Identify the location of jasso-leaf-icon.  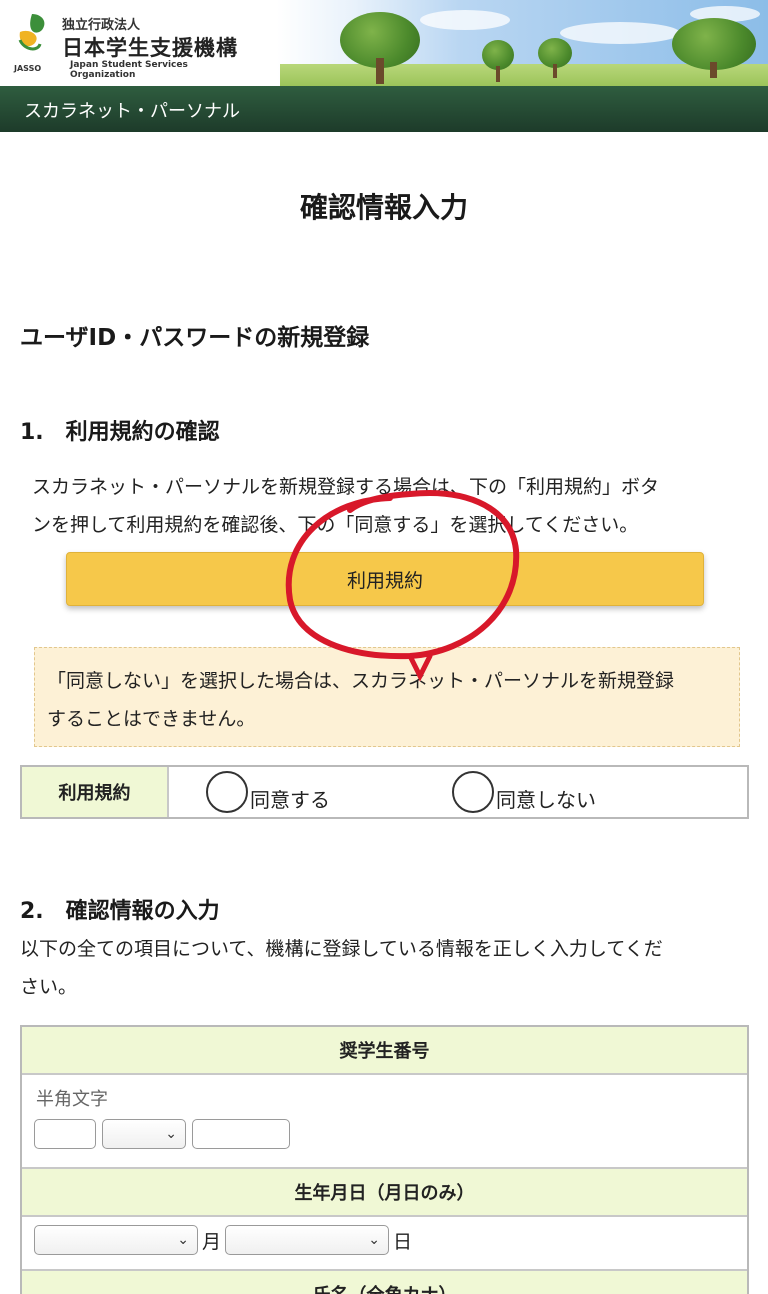
(31, 32).